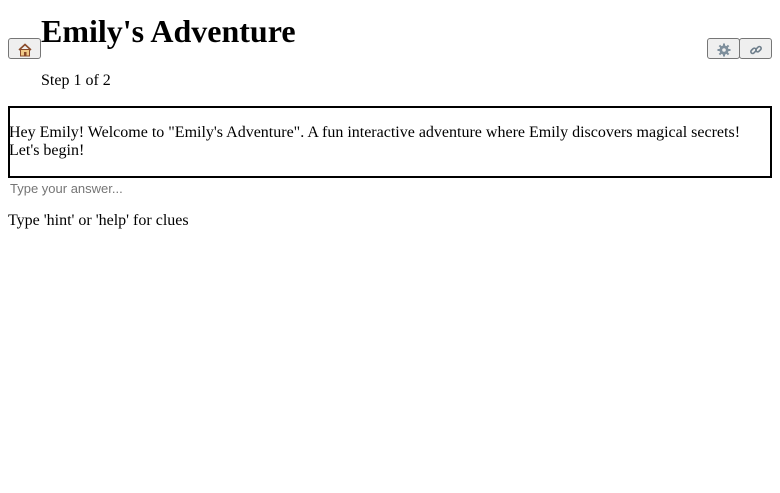 The height and width of the screenshot is (493, 780). I want to click on share-link-button, so click(755, 48).